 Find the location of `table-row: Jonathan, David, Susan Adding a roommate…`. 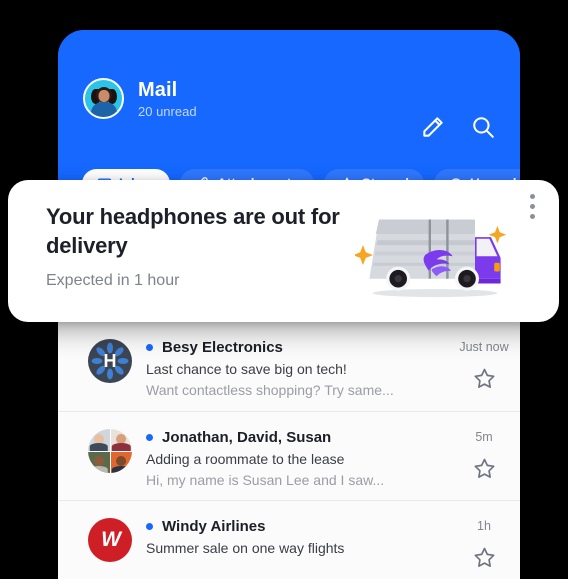

table-row: Jonathan, David, Susan Adding a roommate… is located at coordinates (289, 455).